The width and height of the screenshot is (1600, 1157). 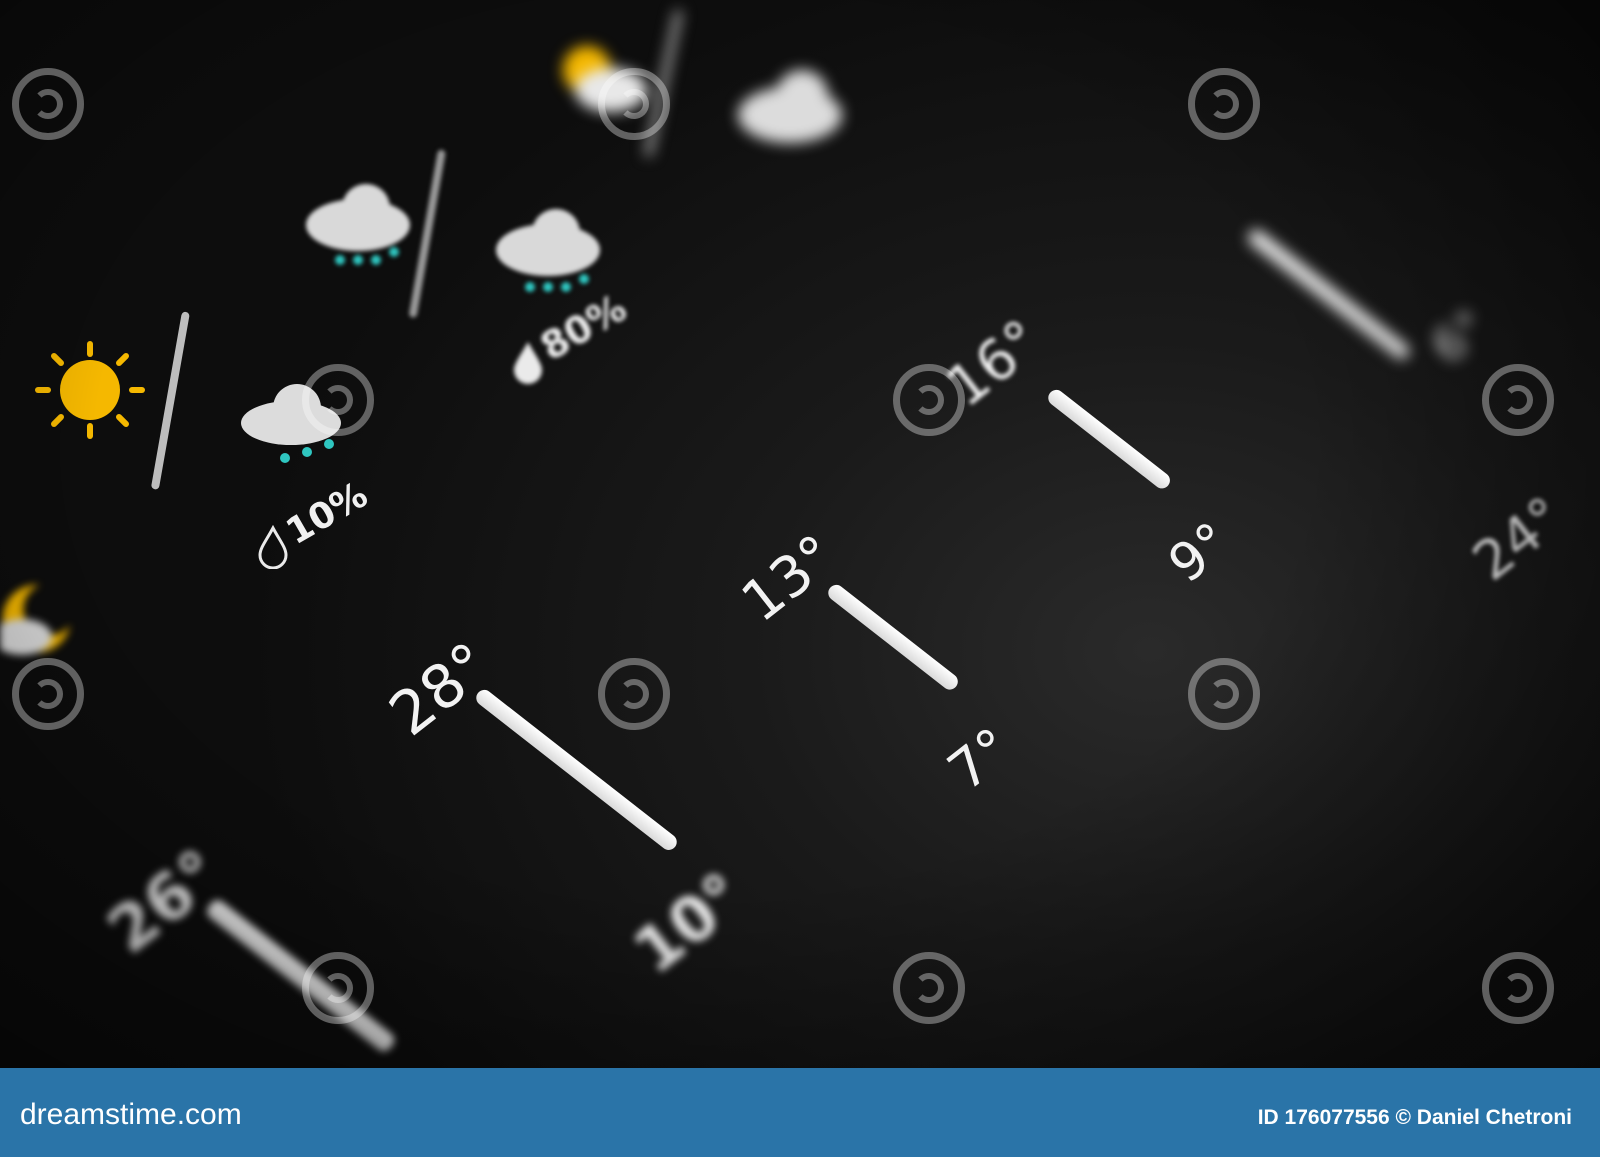 What do you see at coordinates (131, 1115) in the screenshot?
I see `stock-brand-logo: dreamstime.com` at bounding box center [131, 1115].